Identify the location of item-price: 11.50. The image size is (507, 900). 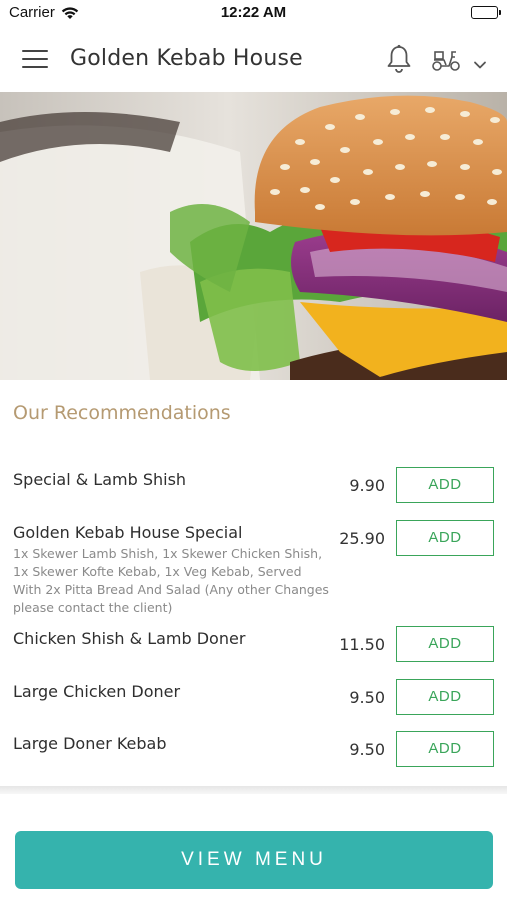
(362, 644).